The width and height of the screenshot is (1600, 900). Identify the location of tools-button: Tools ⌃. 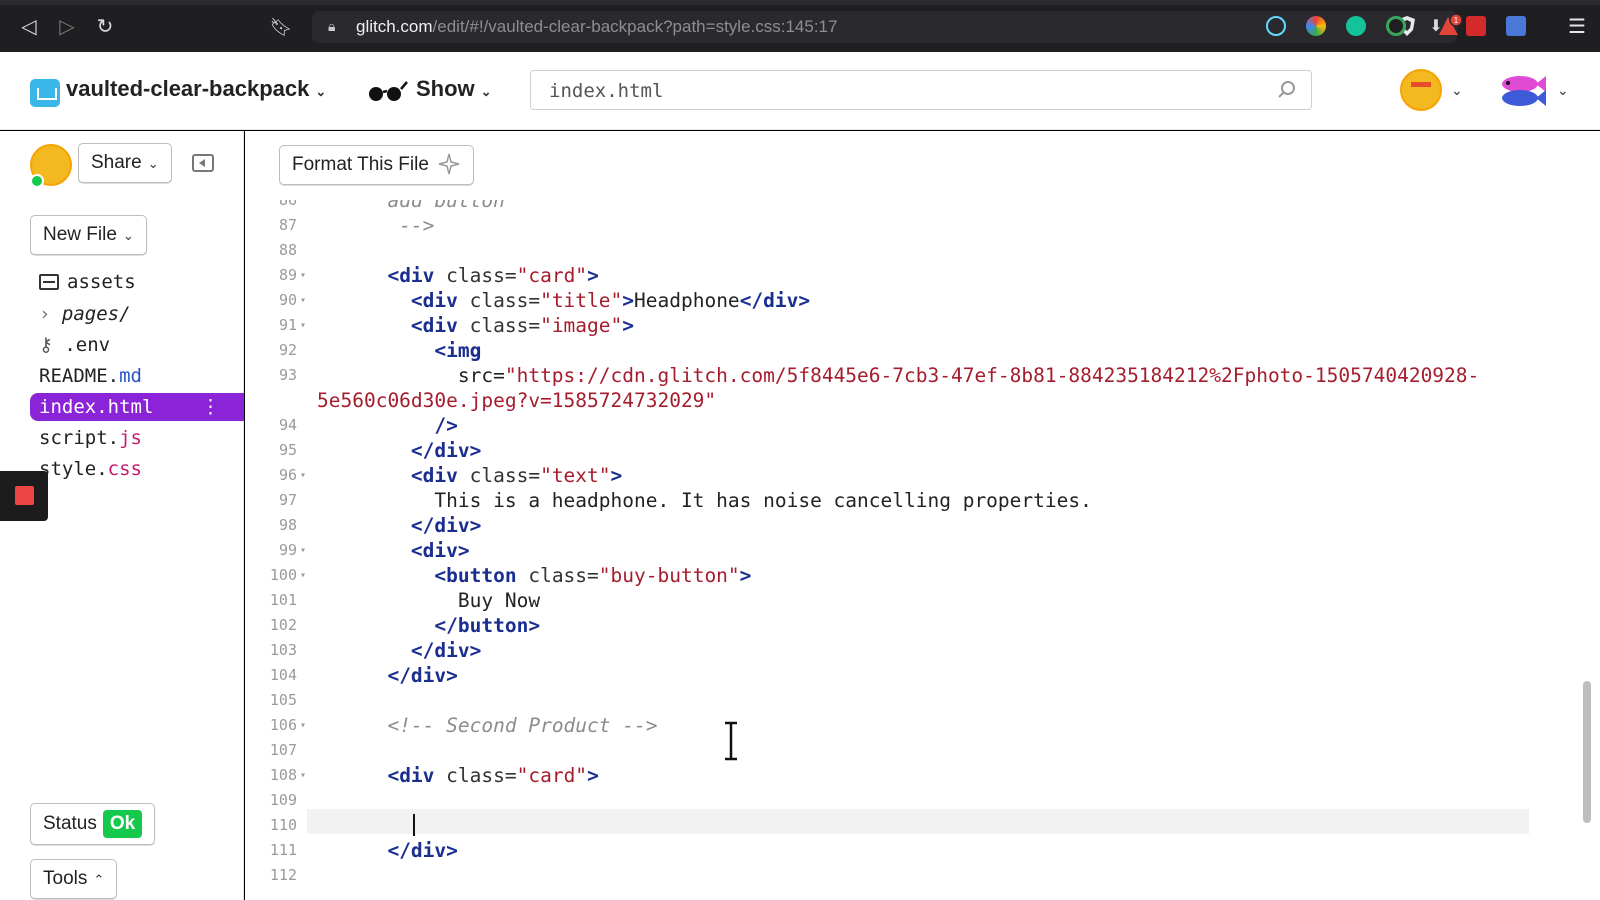
(74, 879).